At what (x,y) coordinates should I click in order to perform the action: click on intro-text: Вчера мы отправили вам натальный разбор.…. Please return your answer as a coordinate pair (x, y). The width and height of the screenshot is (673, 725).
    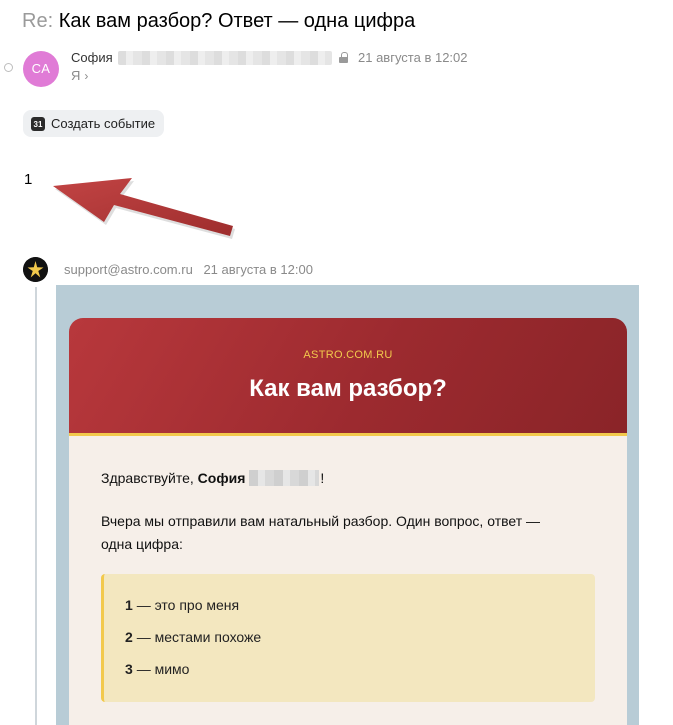
    Looking at the image, I should click on (321, 532).